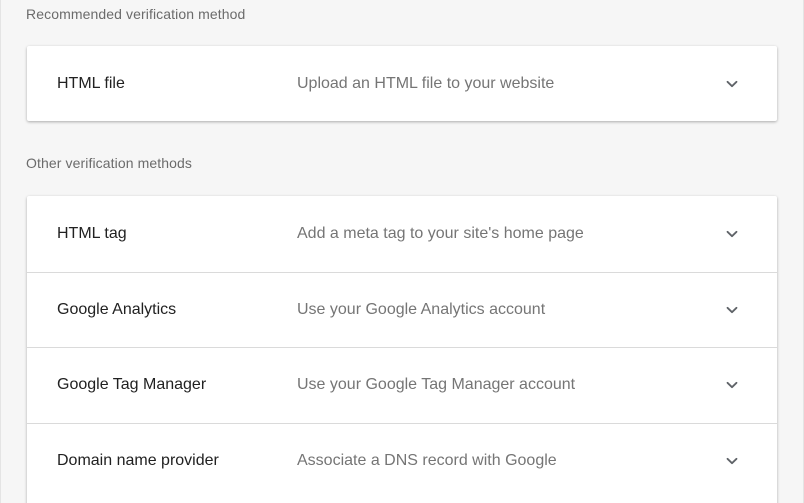 The width and height of the screenshot is (804, 503). I want to click on method-description: Associate a DNS record with Google, so click(427, 460).